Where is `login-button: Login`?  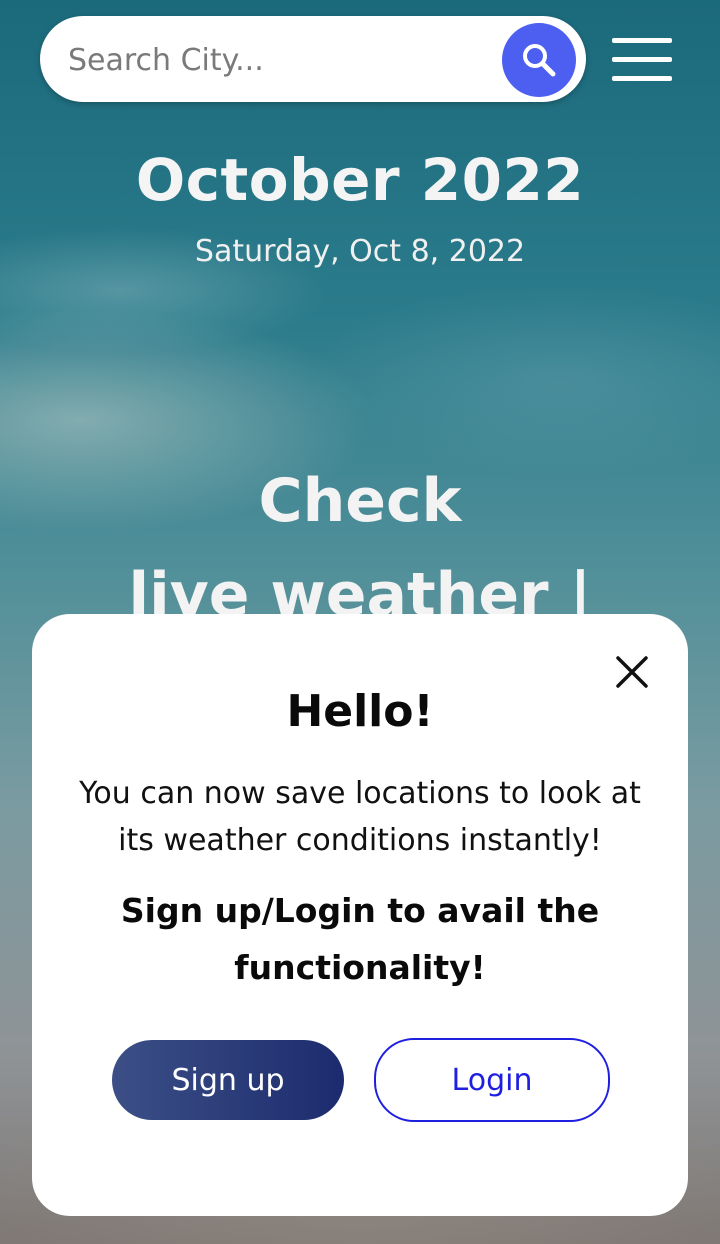
login-button: Login is located at coordinates (492, 1080).